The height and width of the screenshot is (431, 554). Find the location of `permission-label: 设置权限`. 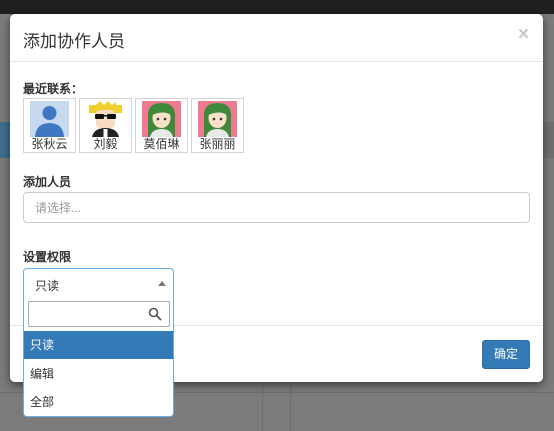

permission-label: 设置权限 is located at coordinates (47, 257).